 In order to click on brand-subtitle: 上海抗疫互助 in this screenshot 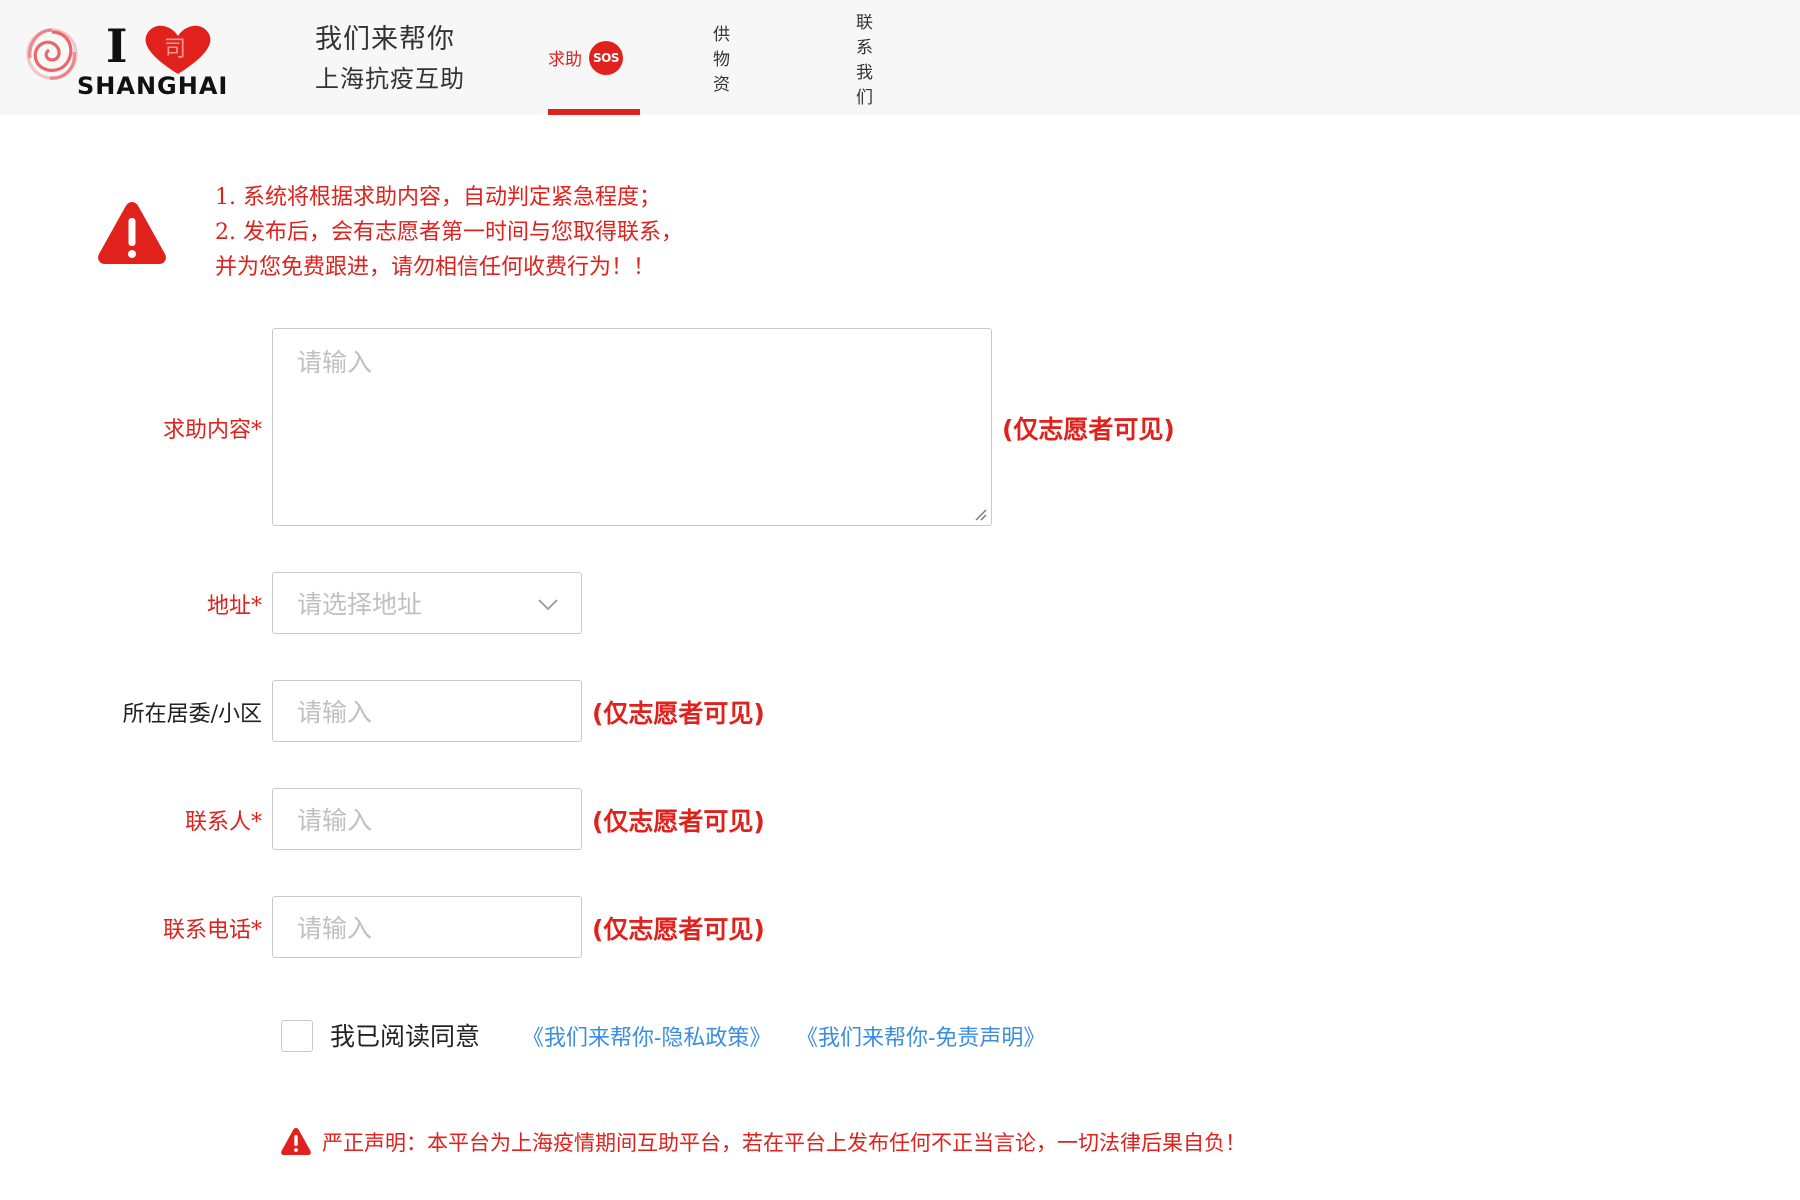, I will do `click(390, 79)`.